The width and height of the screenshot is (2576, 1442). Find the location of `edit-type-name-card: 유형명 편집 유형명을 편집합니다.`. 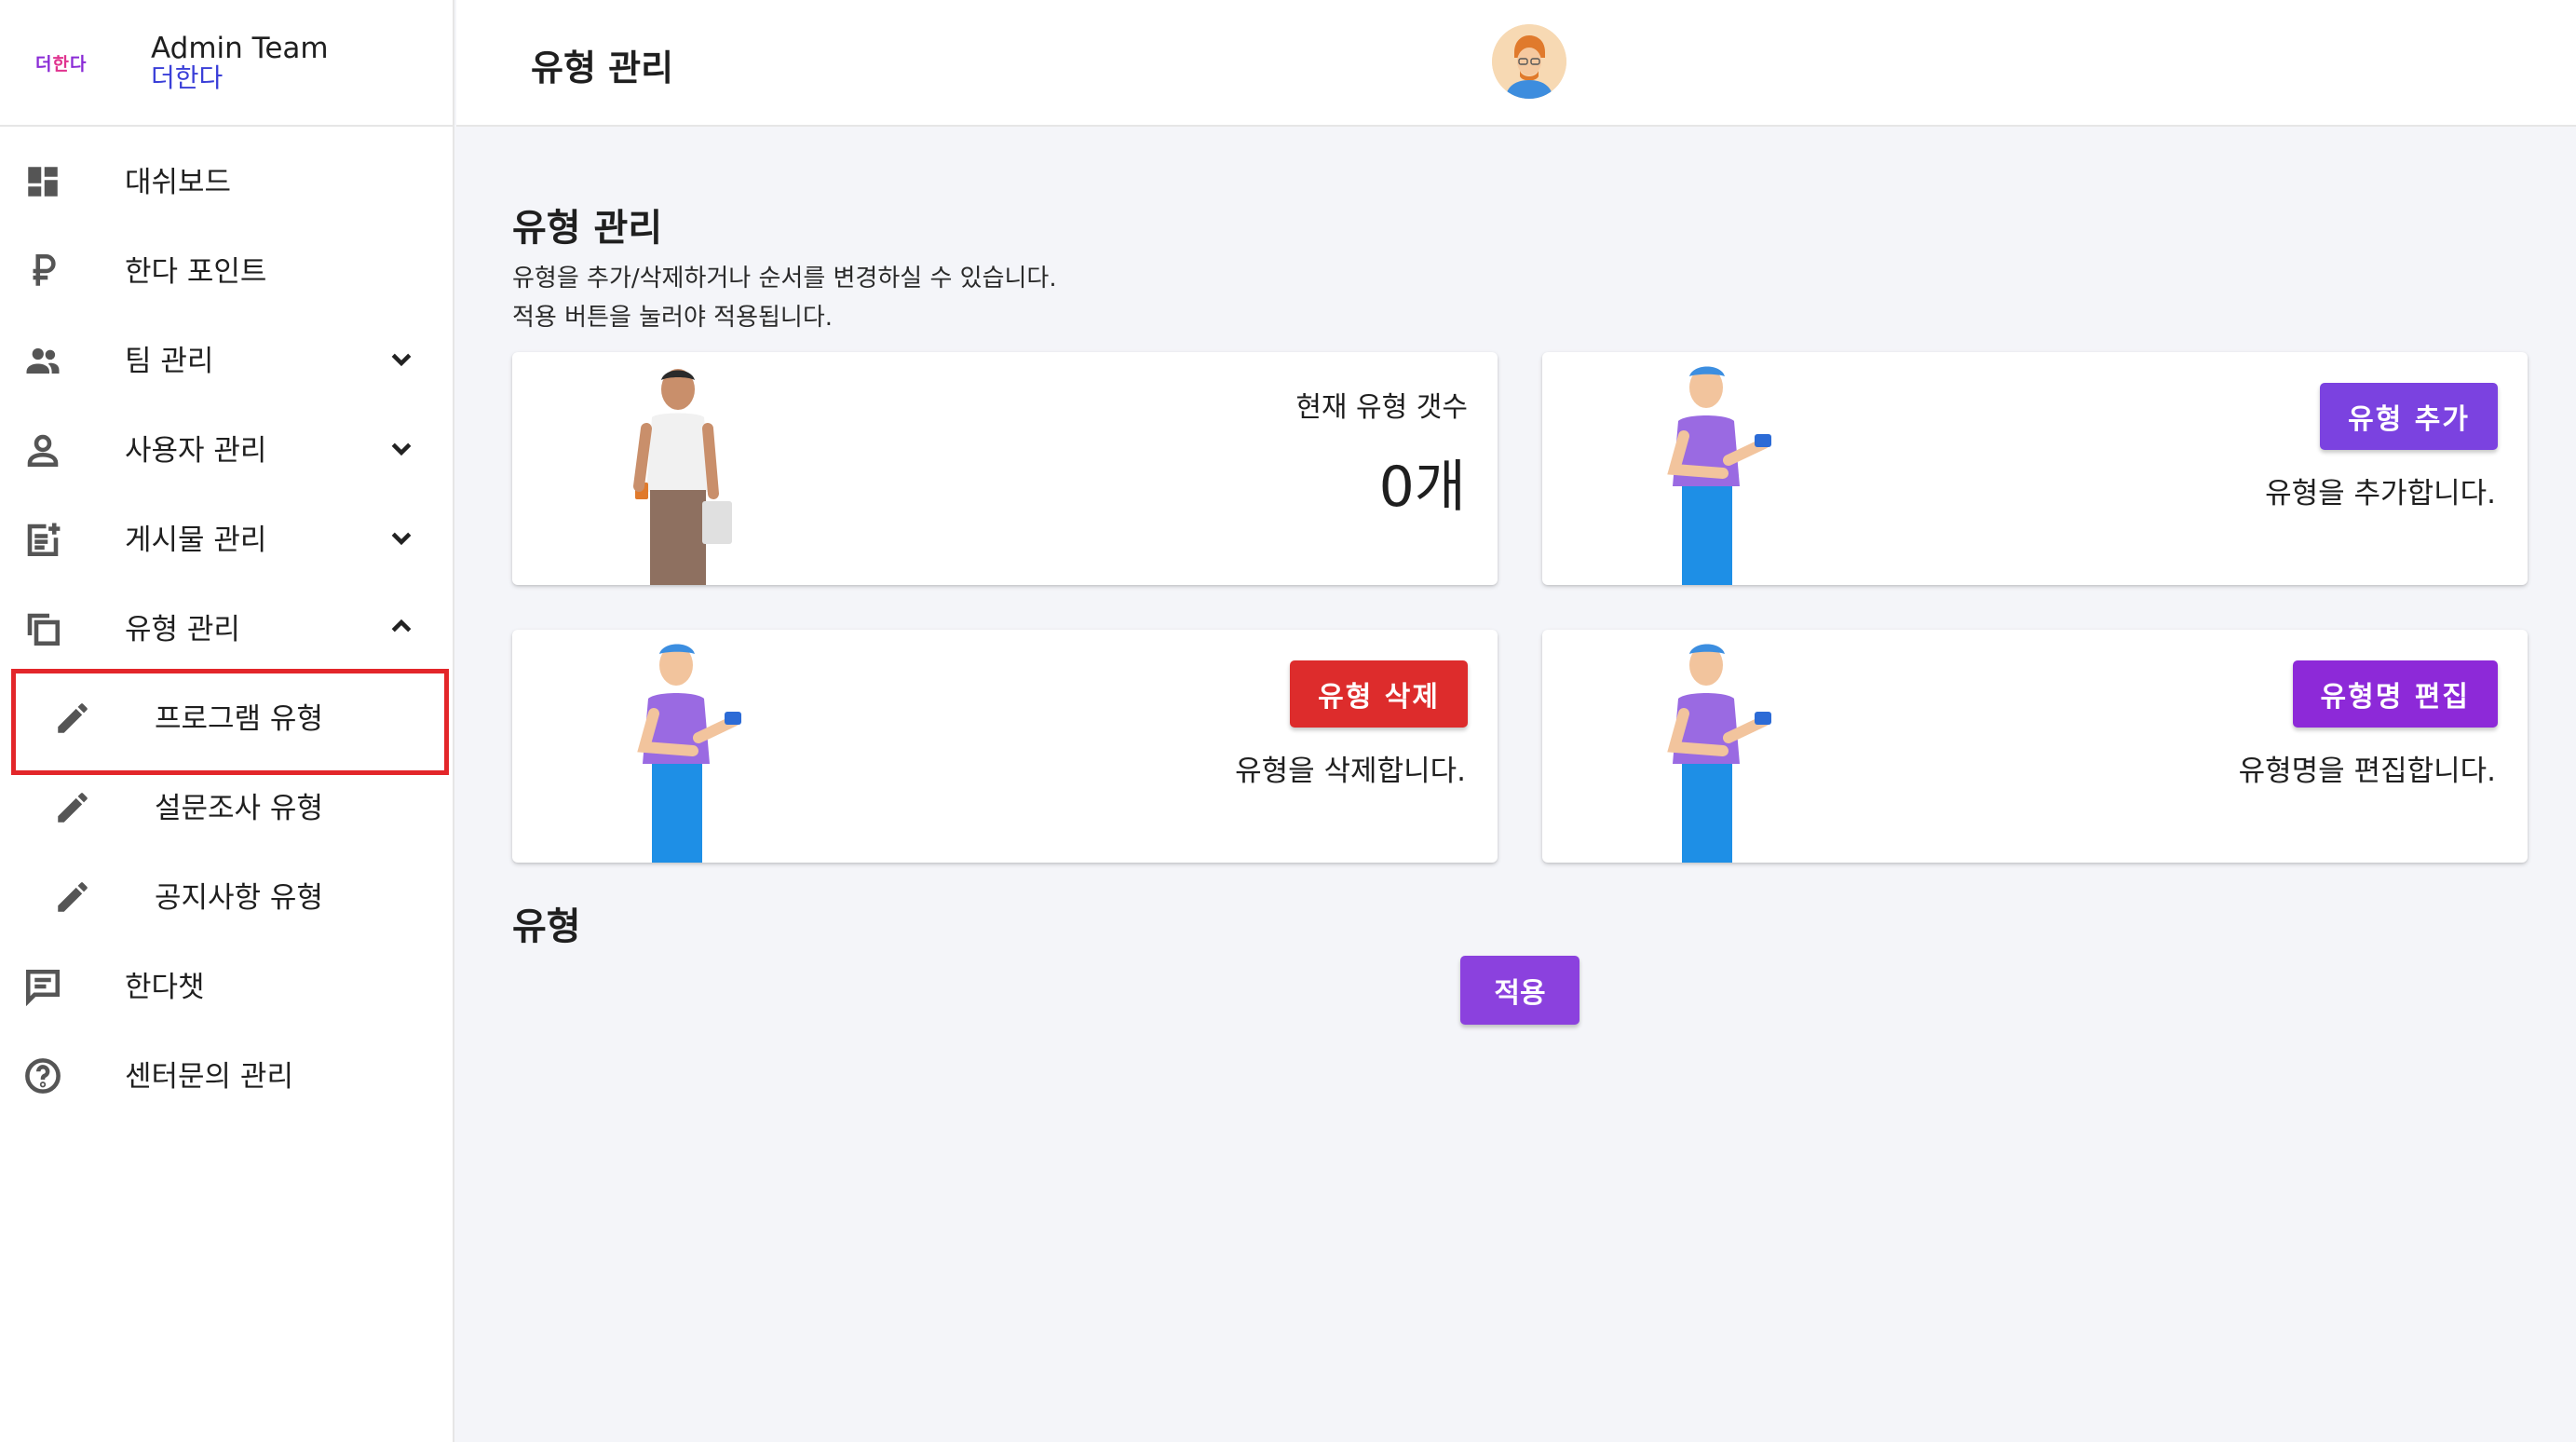

edit-type-name-card: 유형명 편집 유형명을 편집합니다. is located at coordinates (2035, 746).